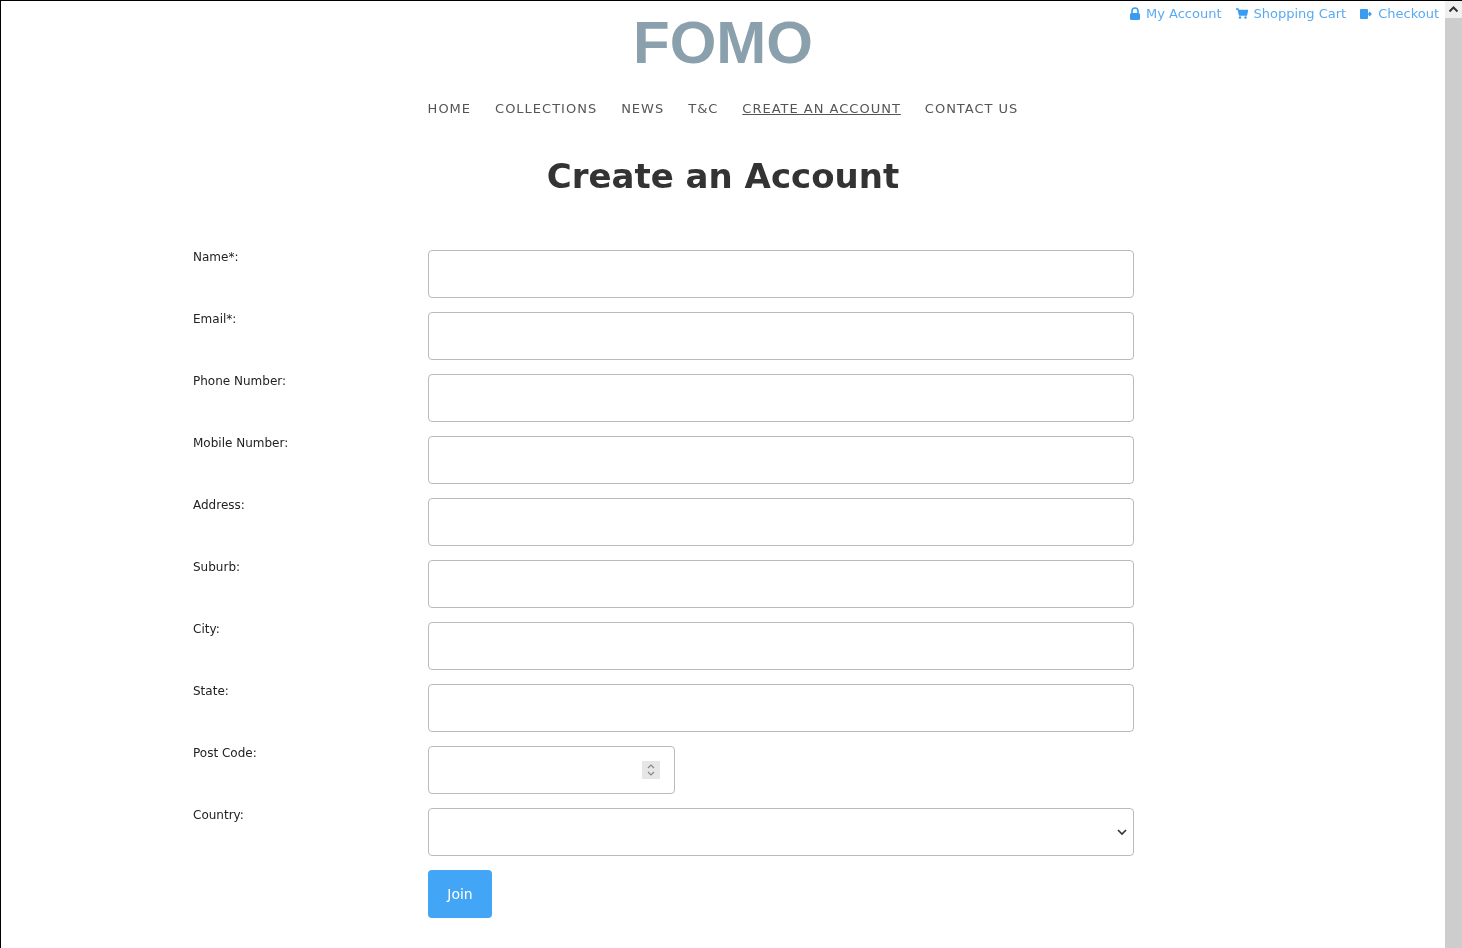 The width and height of the screenshot is (1462, 948). Describe the element at coordinates (651, 770) in the screenshot. I see `spinner-icon` at that location.